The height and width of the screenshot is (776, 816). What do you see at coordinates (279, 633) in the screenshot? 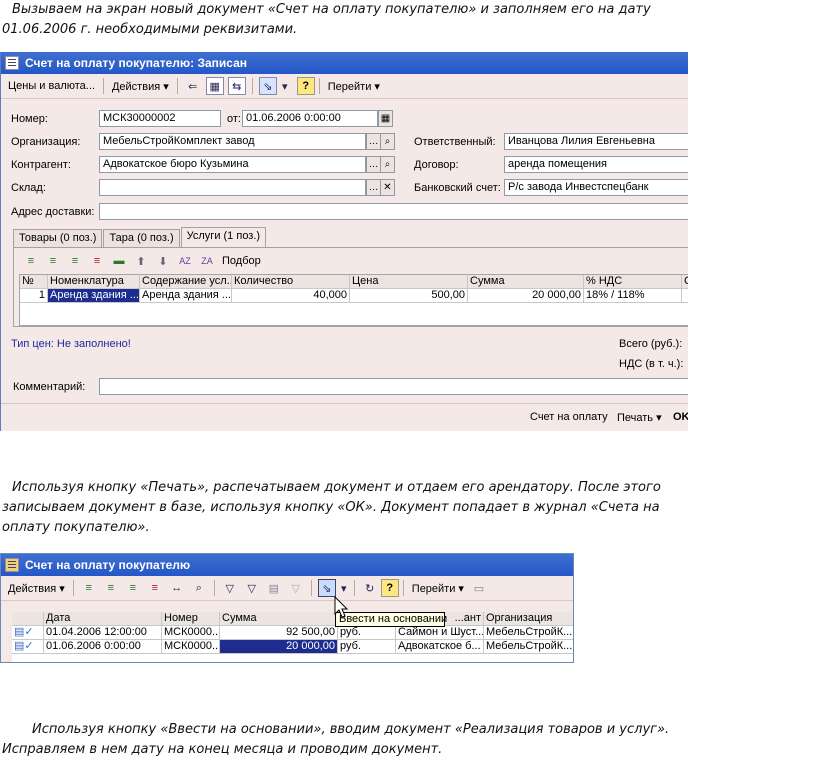
I see `table-cell: 92 500,00` at bounding box center [279, 633].